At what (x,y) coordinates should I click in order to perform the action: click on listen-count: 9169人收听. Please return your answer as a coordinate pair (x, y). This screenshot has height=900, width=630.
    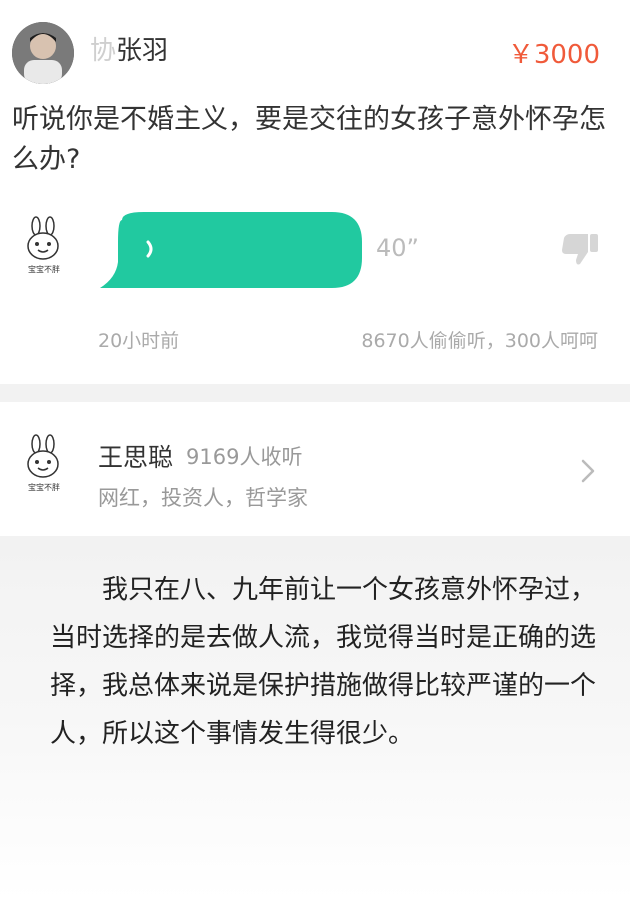
    Looking at the image, I should click on (244, 457).